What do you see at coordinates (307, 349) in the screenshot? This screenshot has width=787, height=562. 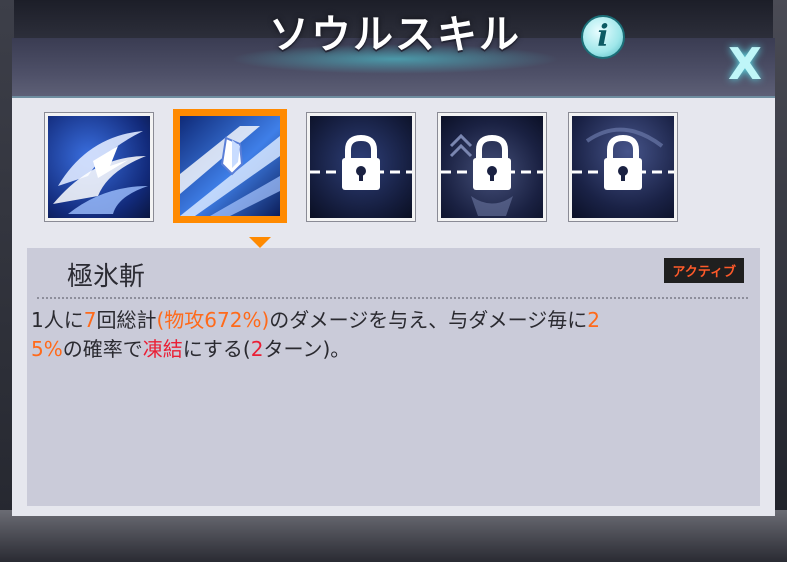 I see `desc-text: ターン)。` at bounding box center [307, 349].